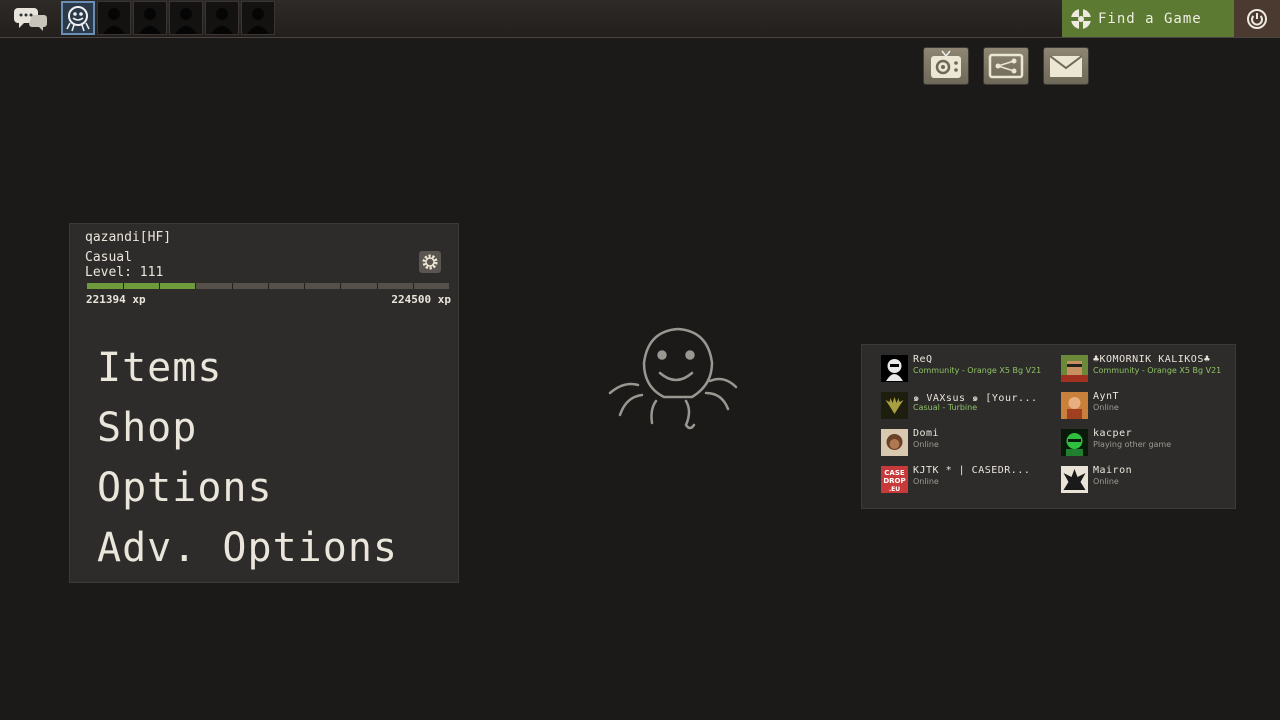 This screenshot has width=1280, height=720. I want to click on main-menu: Items Shop Options Adv. Options, so click(247, 458).